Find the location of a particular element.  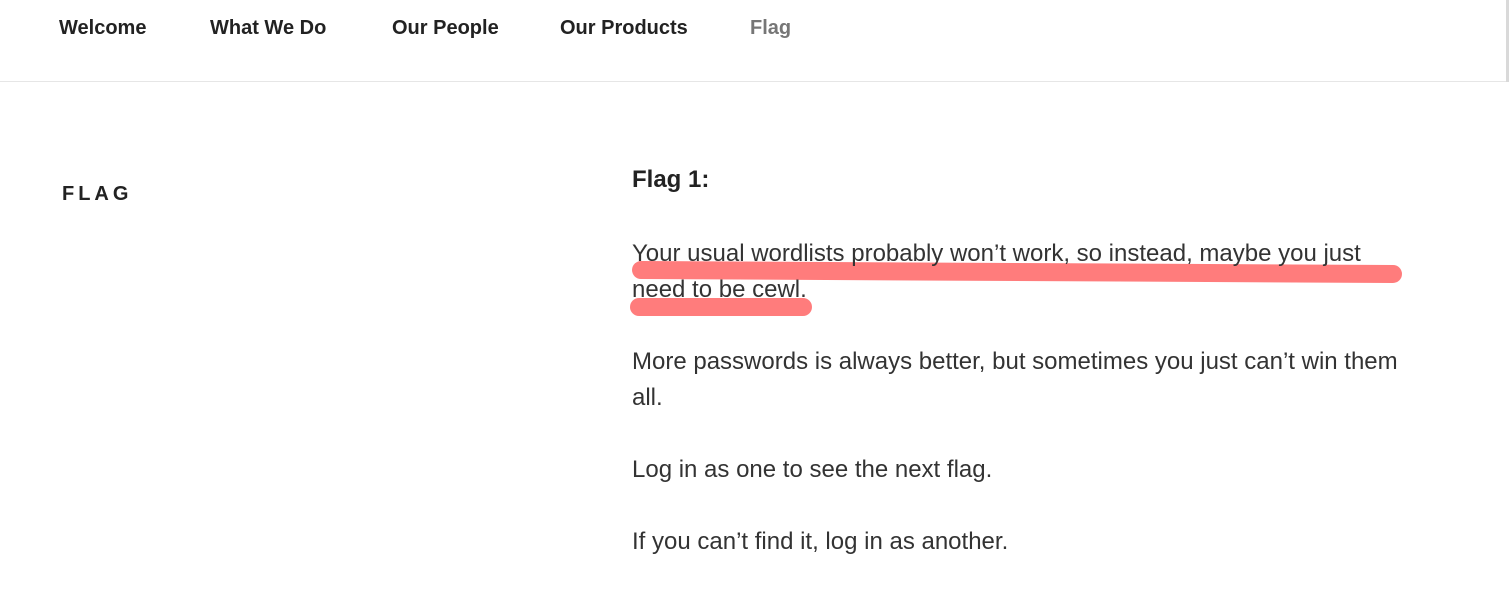

paragraph: Log in as one to see the next flag. is located at coordinates (812, 469).